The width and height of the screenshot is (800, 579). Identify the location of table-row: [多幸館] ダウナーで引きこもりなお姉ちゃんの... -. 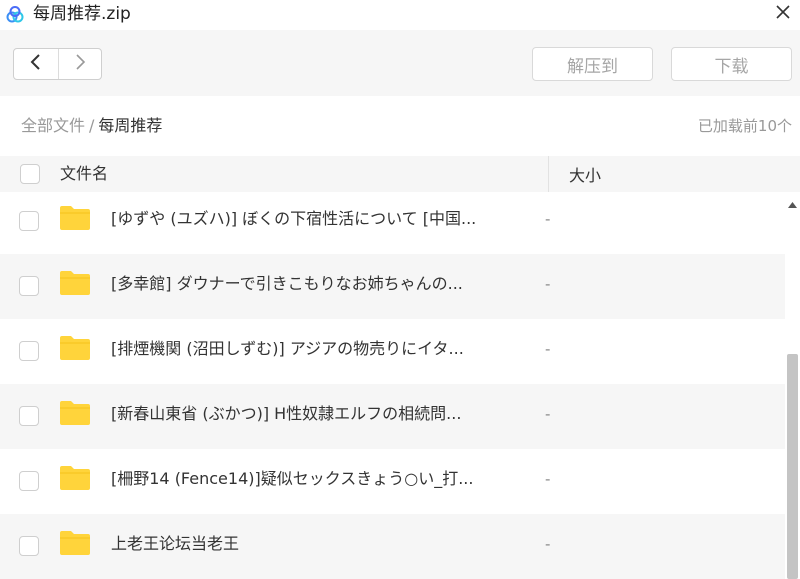
(392, 286).